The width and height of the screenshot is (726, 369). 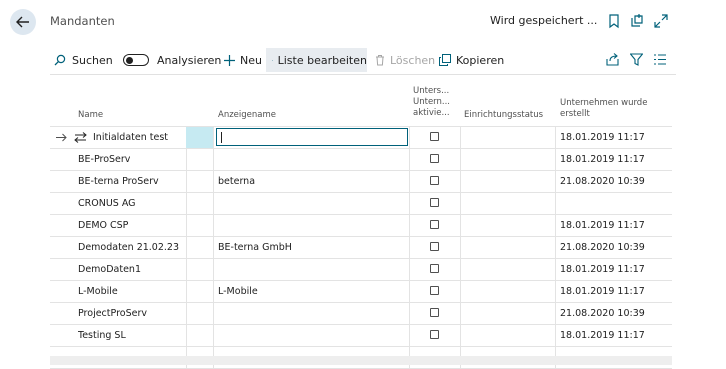 I want to click on new-label: Neu, so click(x=251, y=60).